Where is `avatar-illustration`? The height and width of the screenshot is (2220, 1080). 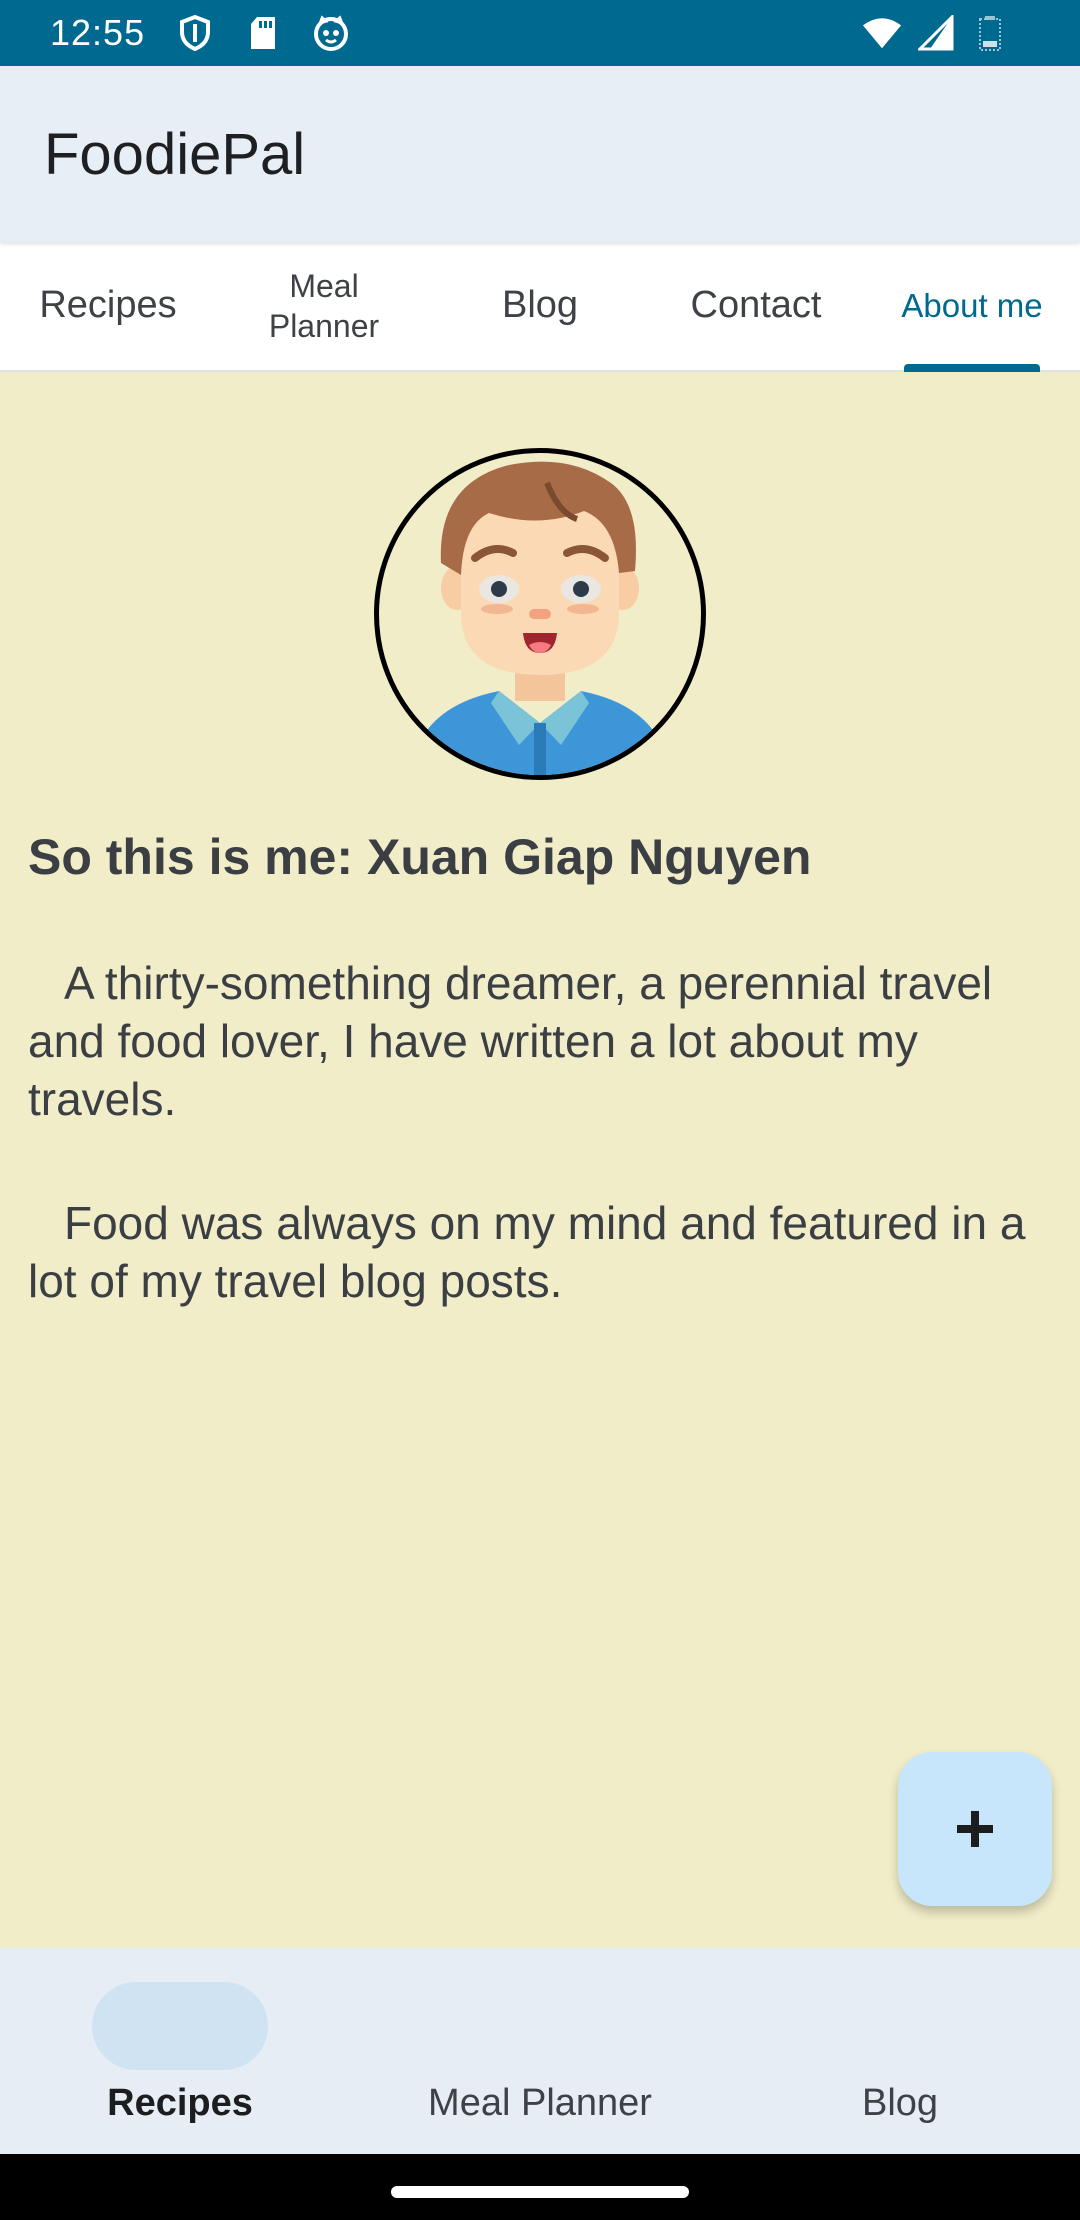
avatar-illustration is located at coordinates (540, 618).